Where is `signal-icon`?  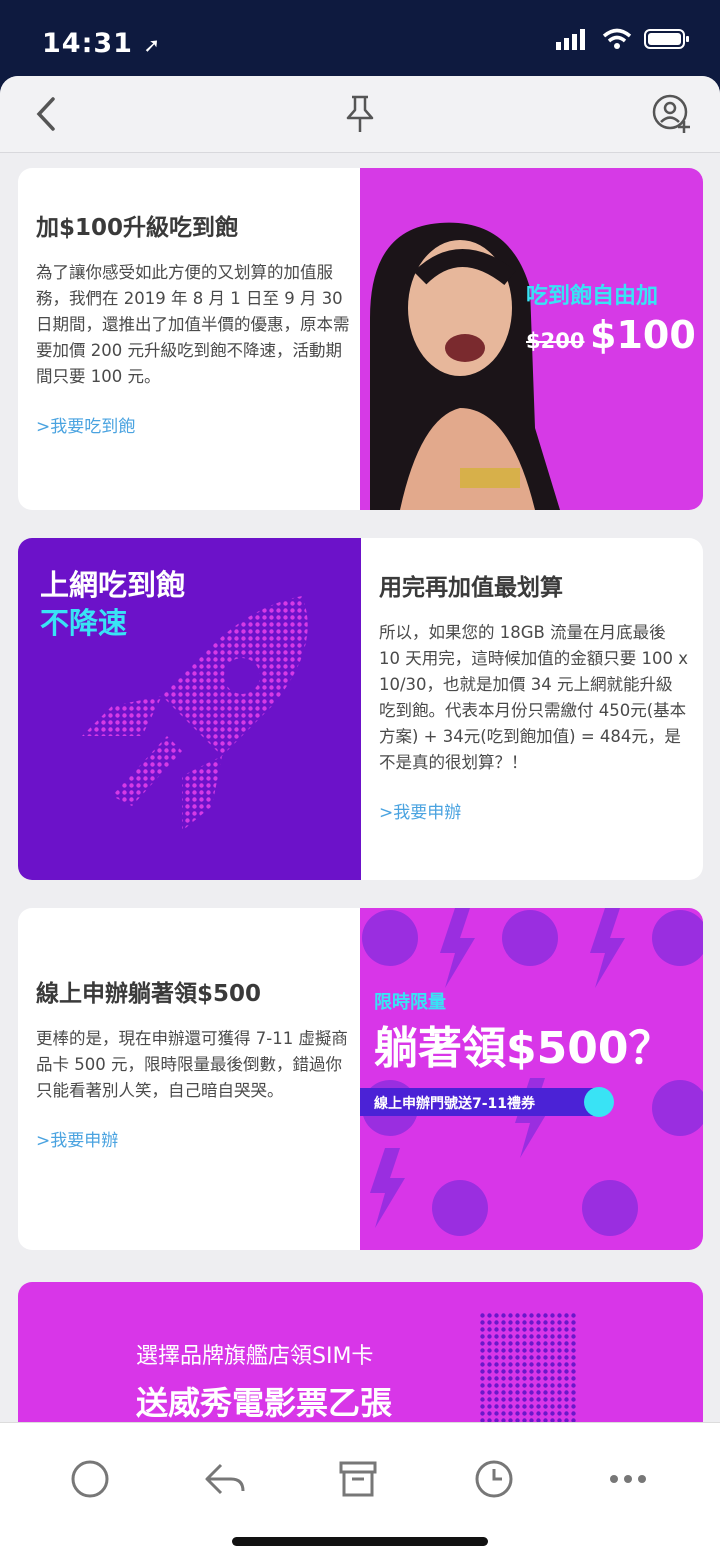 signal-icon is located at coordinates (570, 39).